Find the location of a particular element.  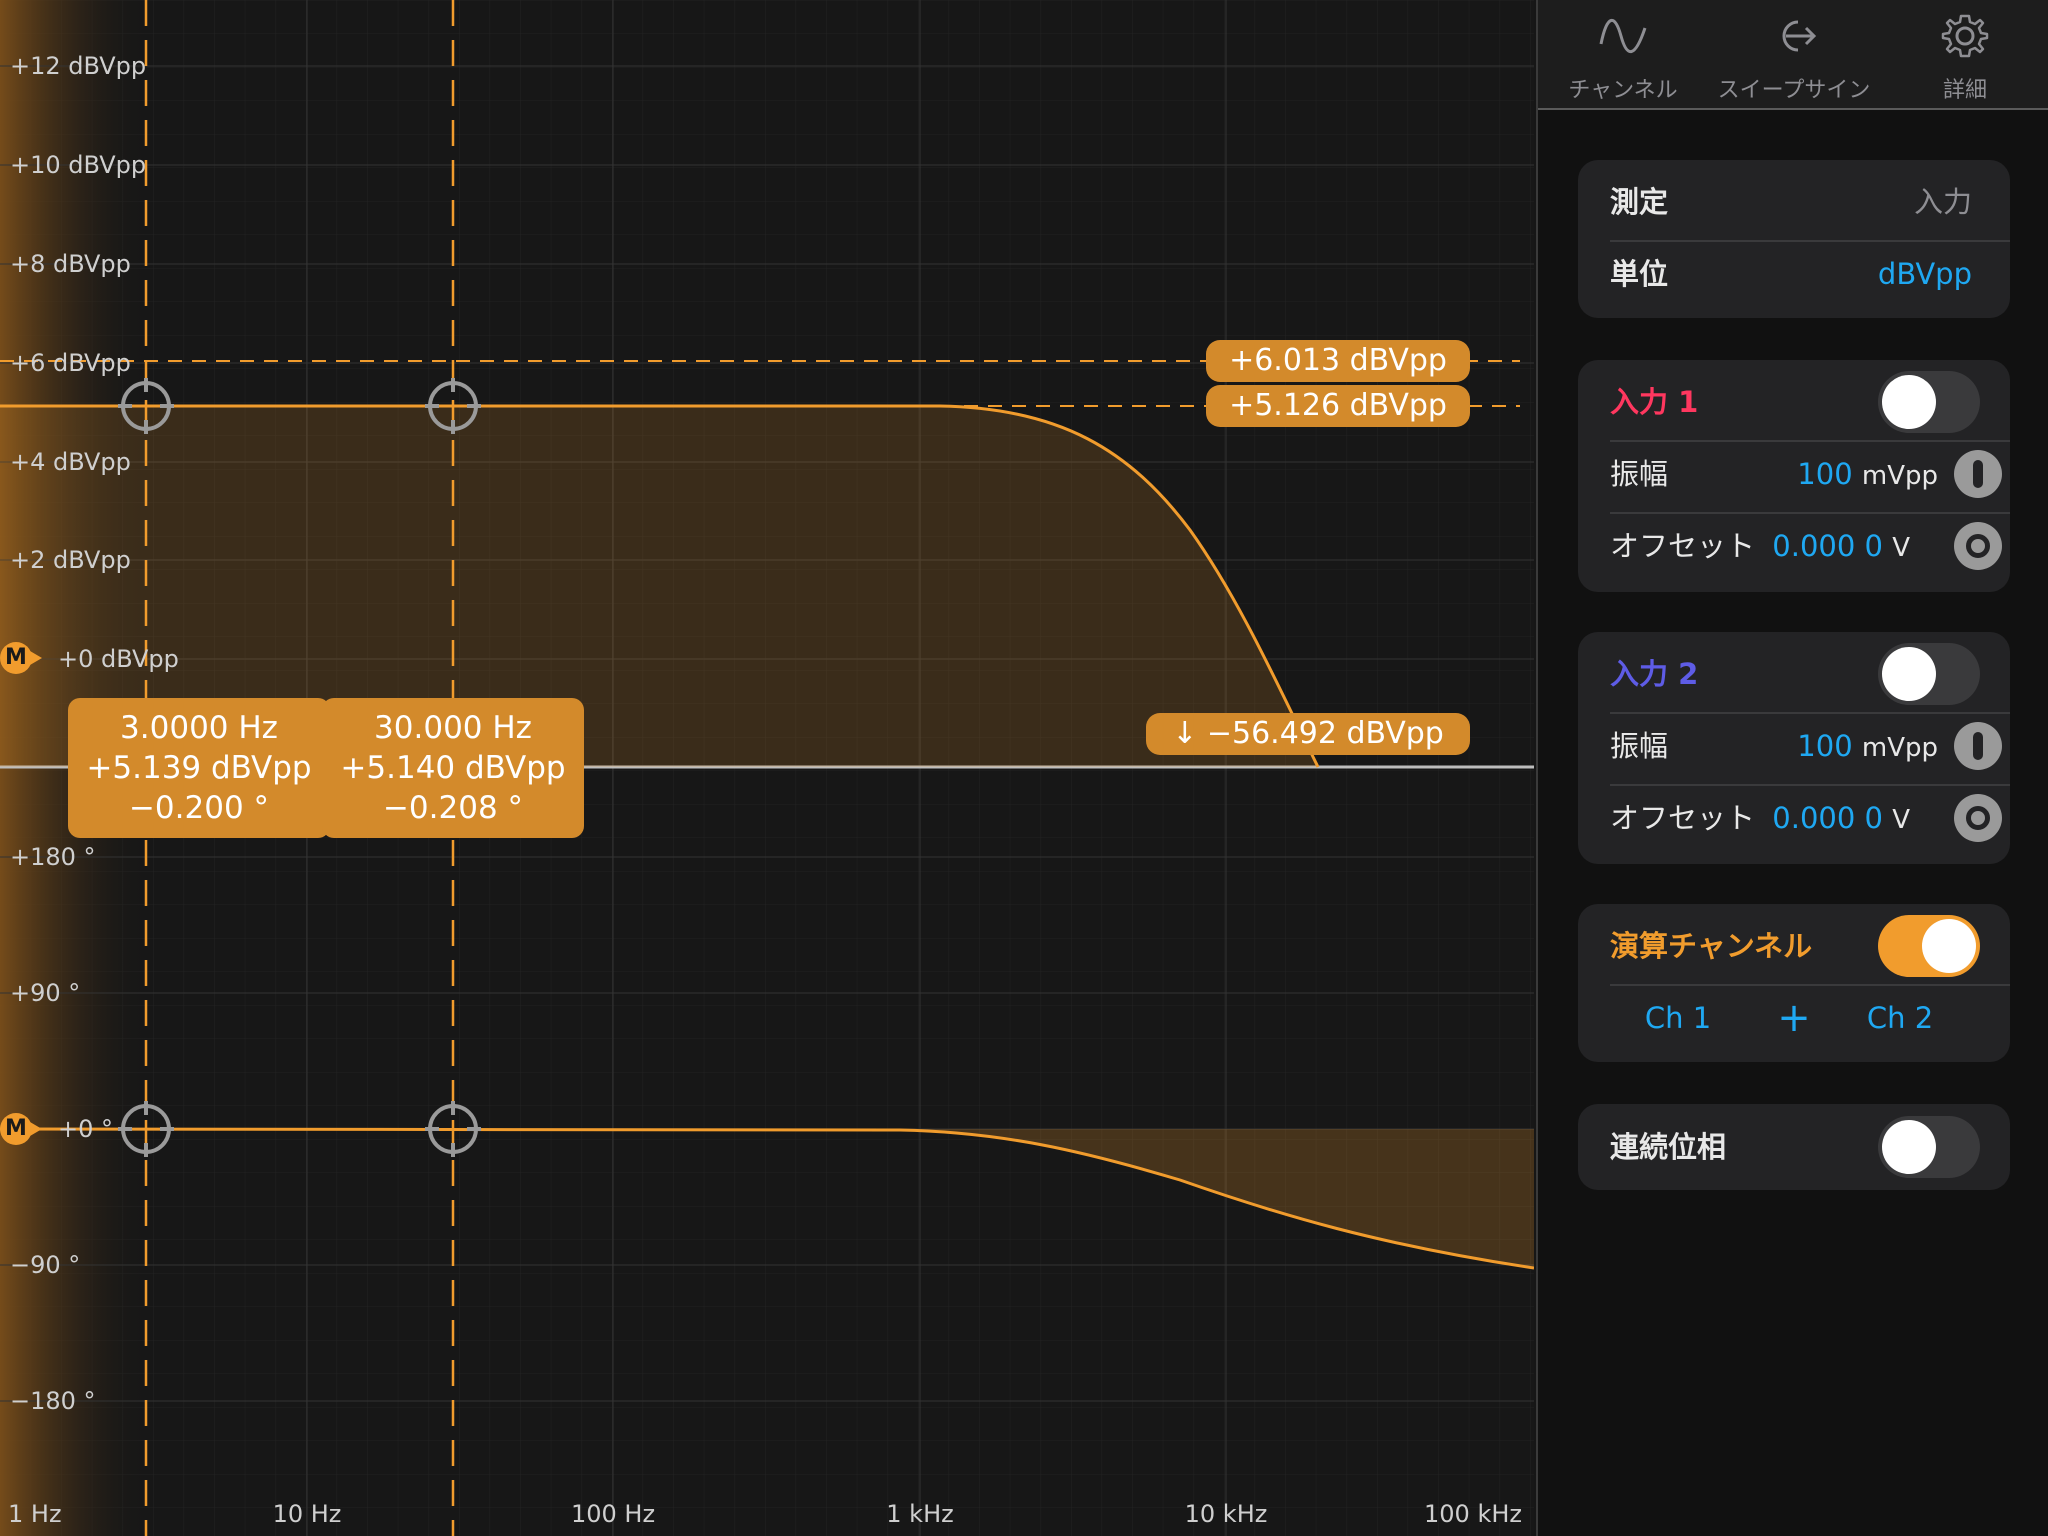

tab-bar: チャンネル スイープサイン 詳細 is located at coordinates (1793, 55).